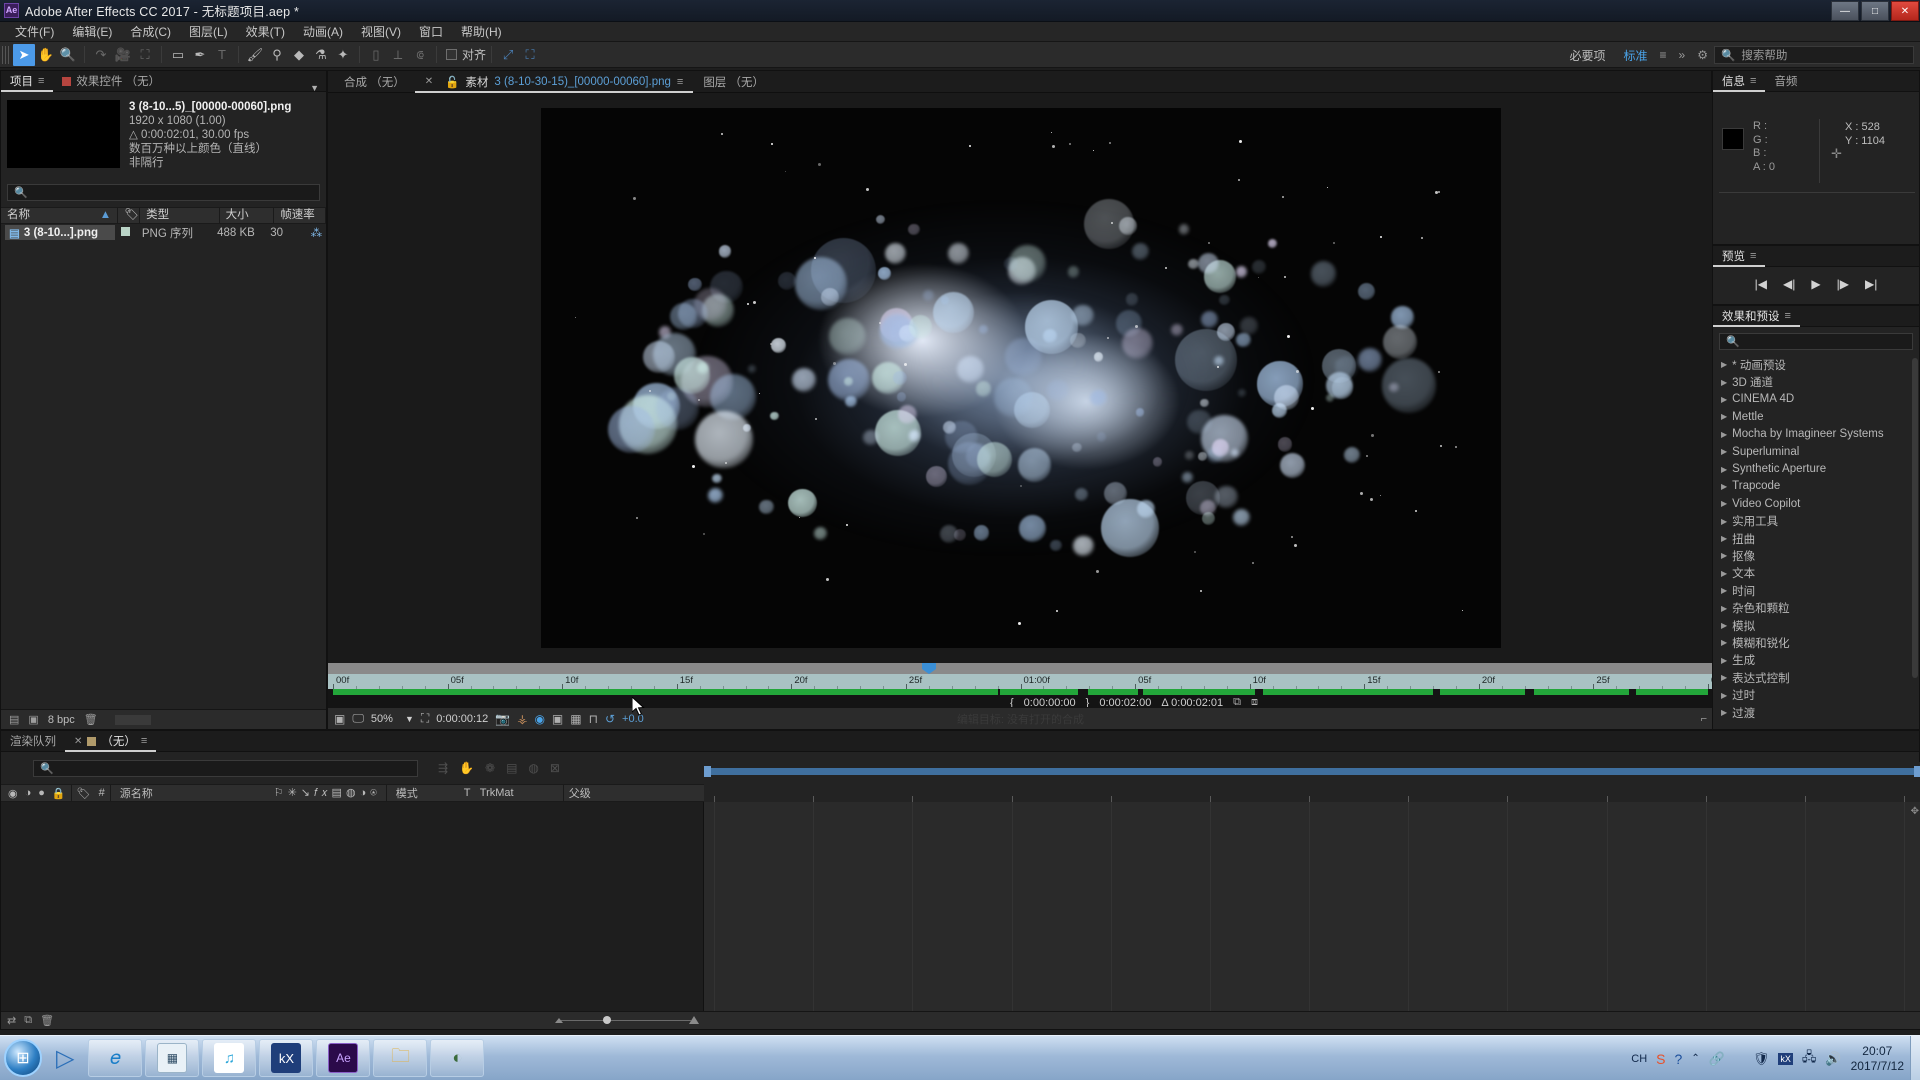 The height and width of the screenshot is (1080, 1920). I want to click on tab-info: 信息 ≡, so click(1739, 81).